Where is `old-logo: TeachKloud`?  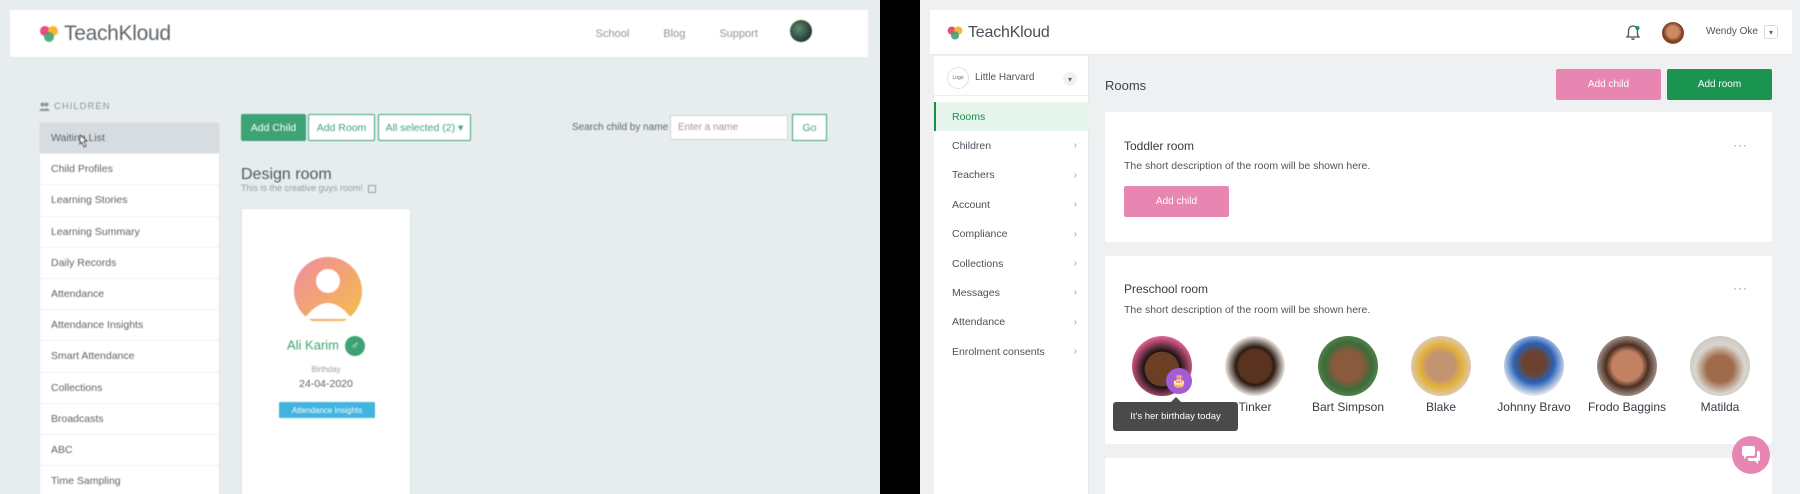 old-logo: TeachKloud is located at coordinates (104, 34).